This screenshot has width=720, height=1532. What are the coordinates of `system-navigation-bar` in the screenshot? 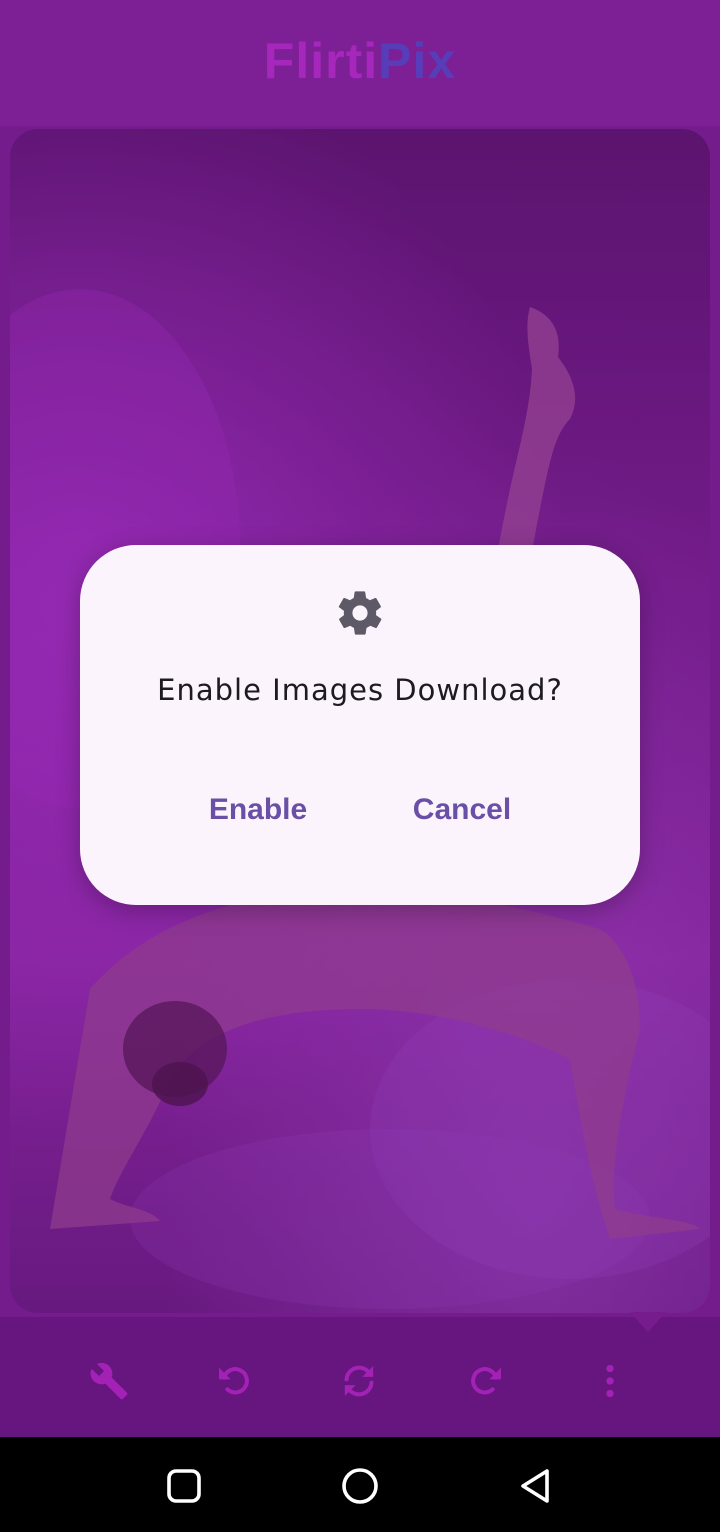 It's located at (360, 1484).